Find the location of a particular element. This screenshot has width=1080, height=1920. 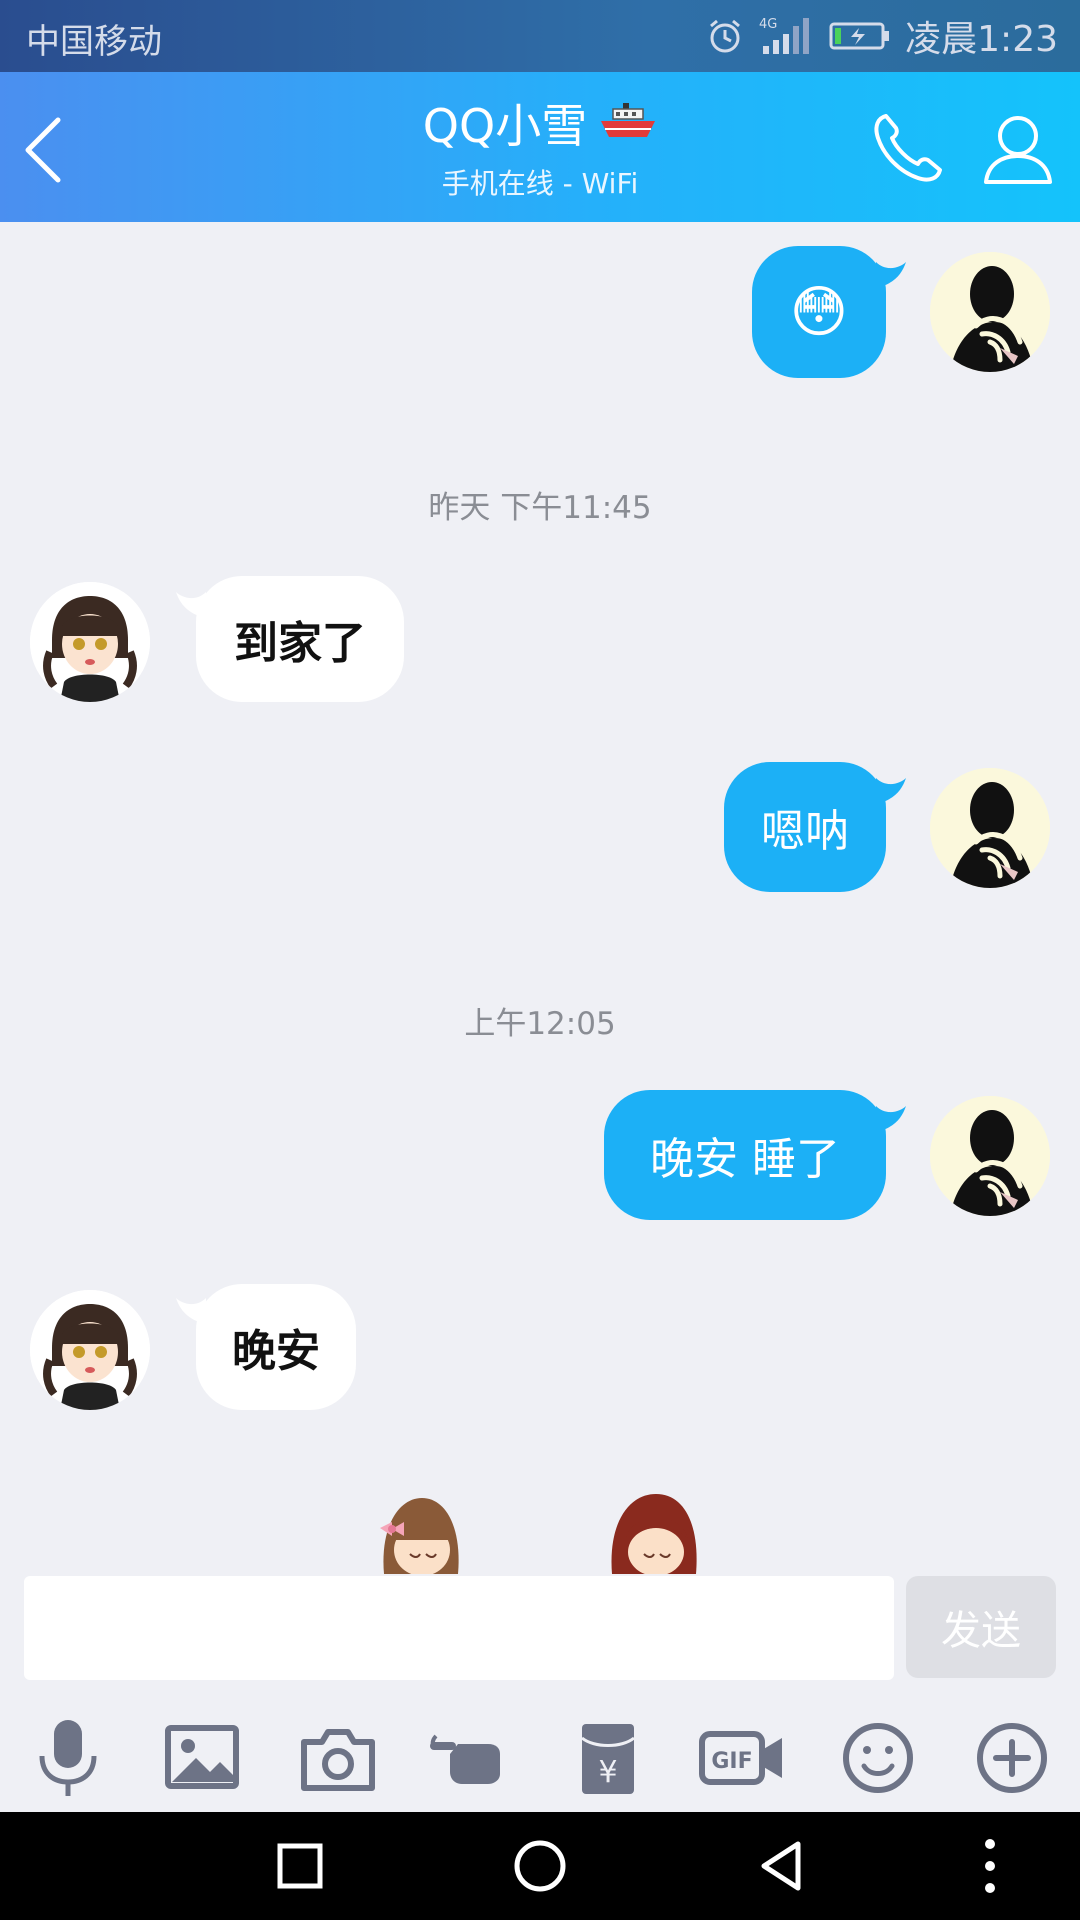

chat-header: QQ小雪 手机在线 - WiFi is located at coordinates (540, 147).